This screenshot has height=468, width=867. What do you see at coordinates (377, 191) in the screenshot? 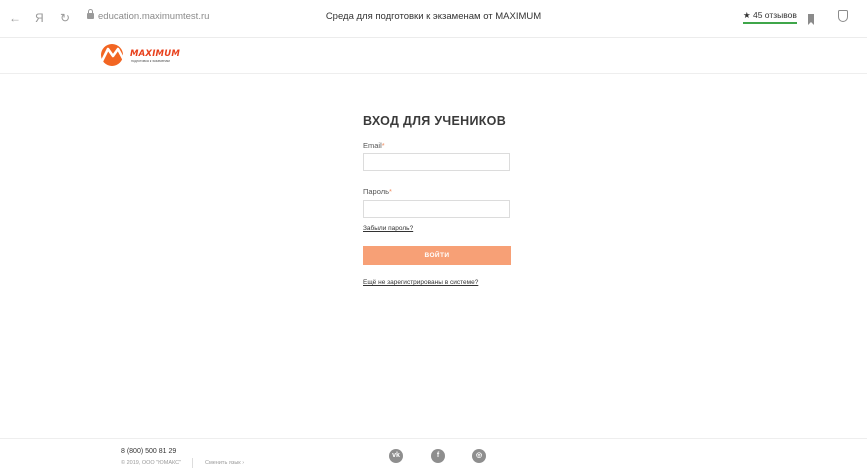
I see `password-label: Пароль*` at bounding box center [377, 191].